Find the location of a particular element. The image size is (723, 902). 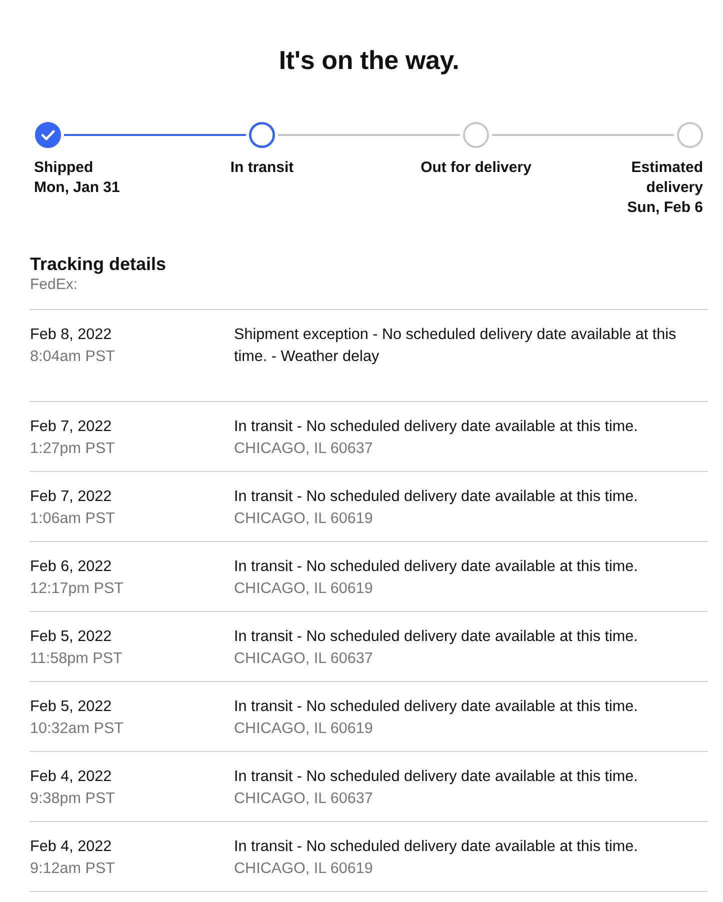

page-title: It's on the way. is located at coordinates (369, 60).